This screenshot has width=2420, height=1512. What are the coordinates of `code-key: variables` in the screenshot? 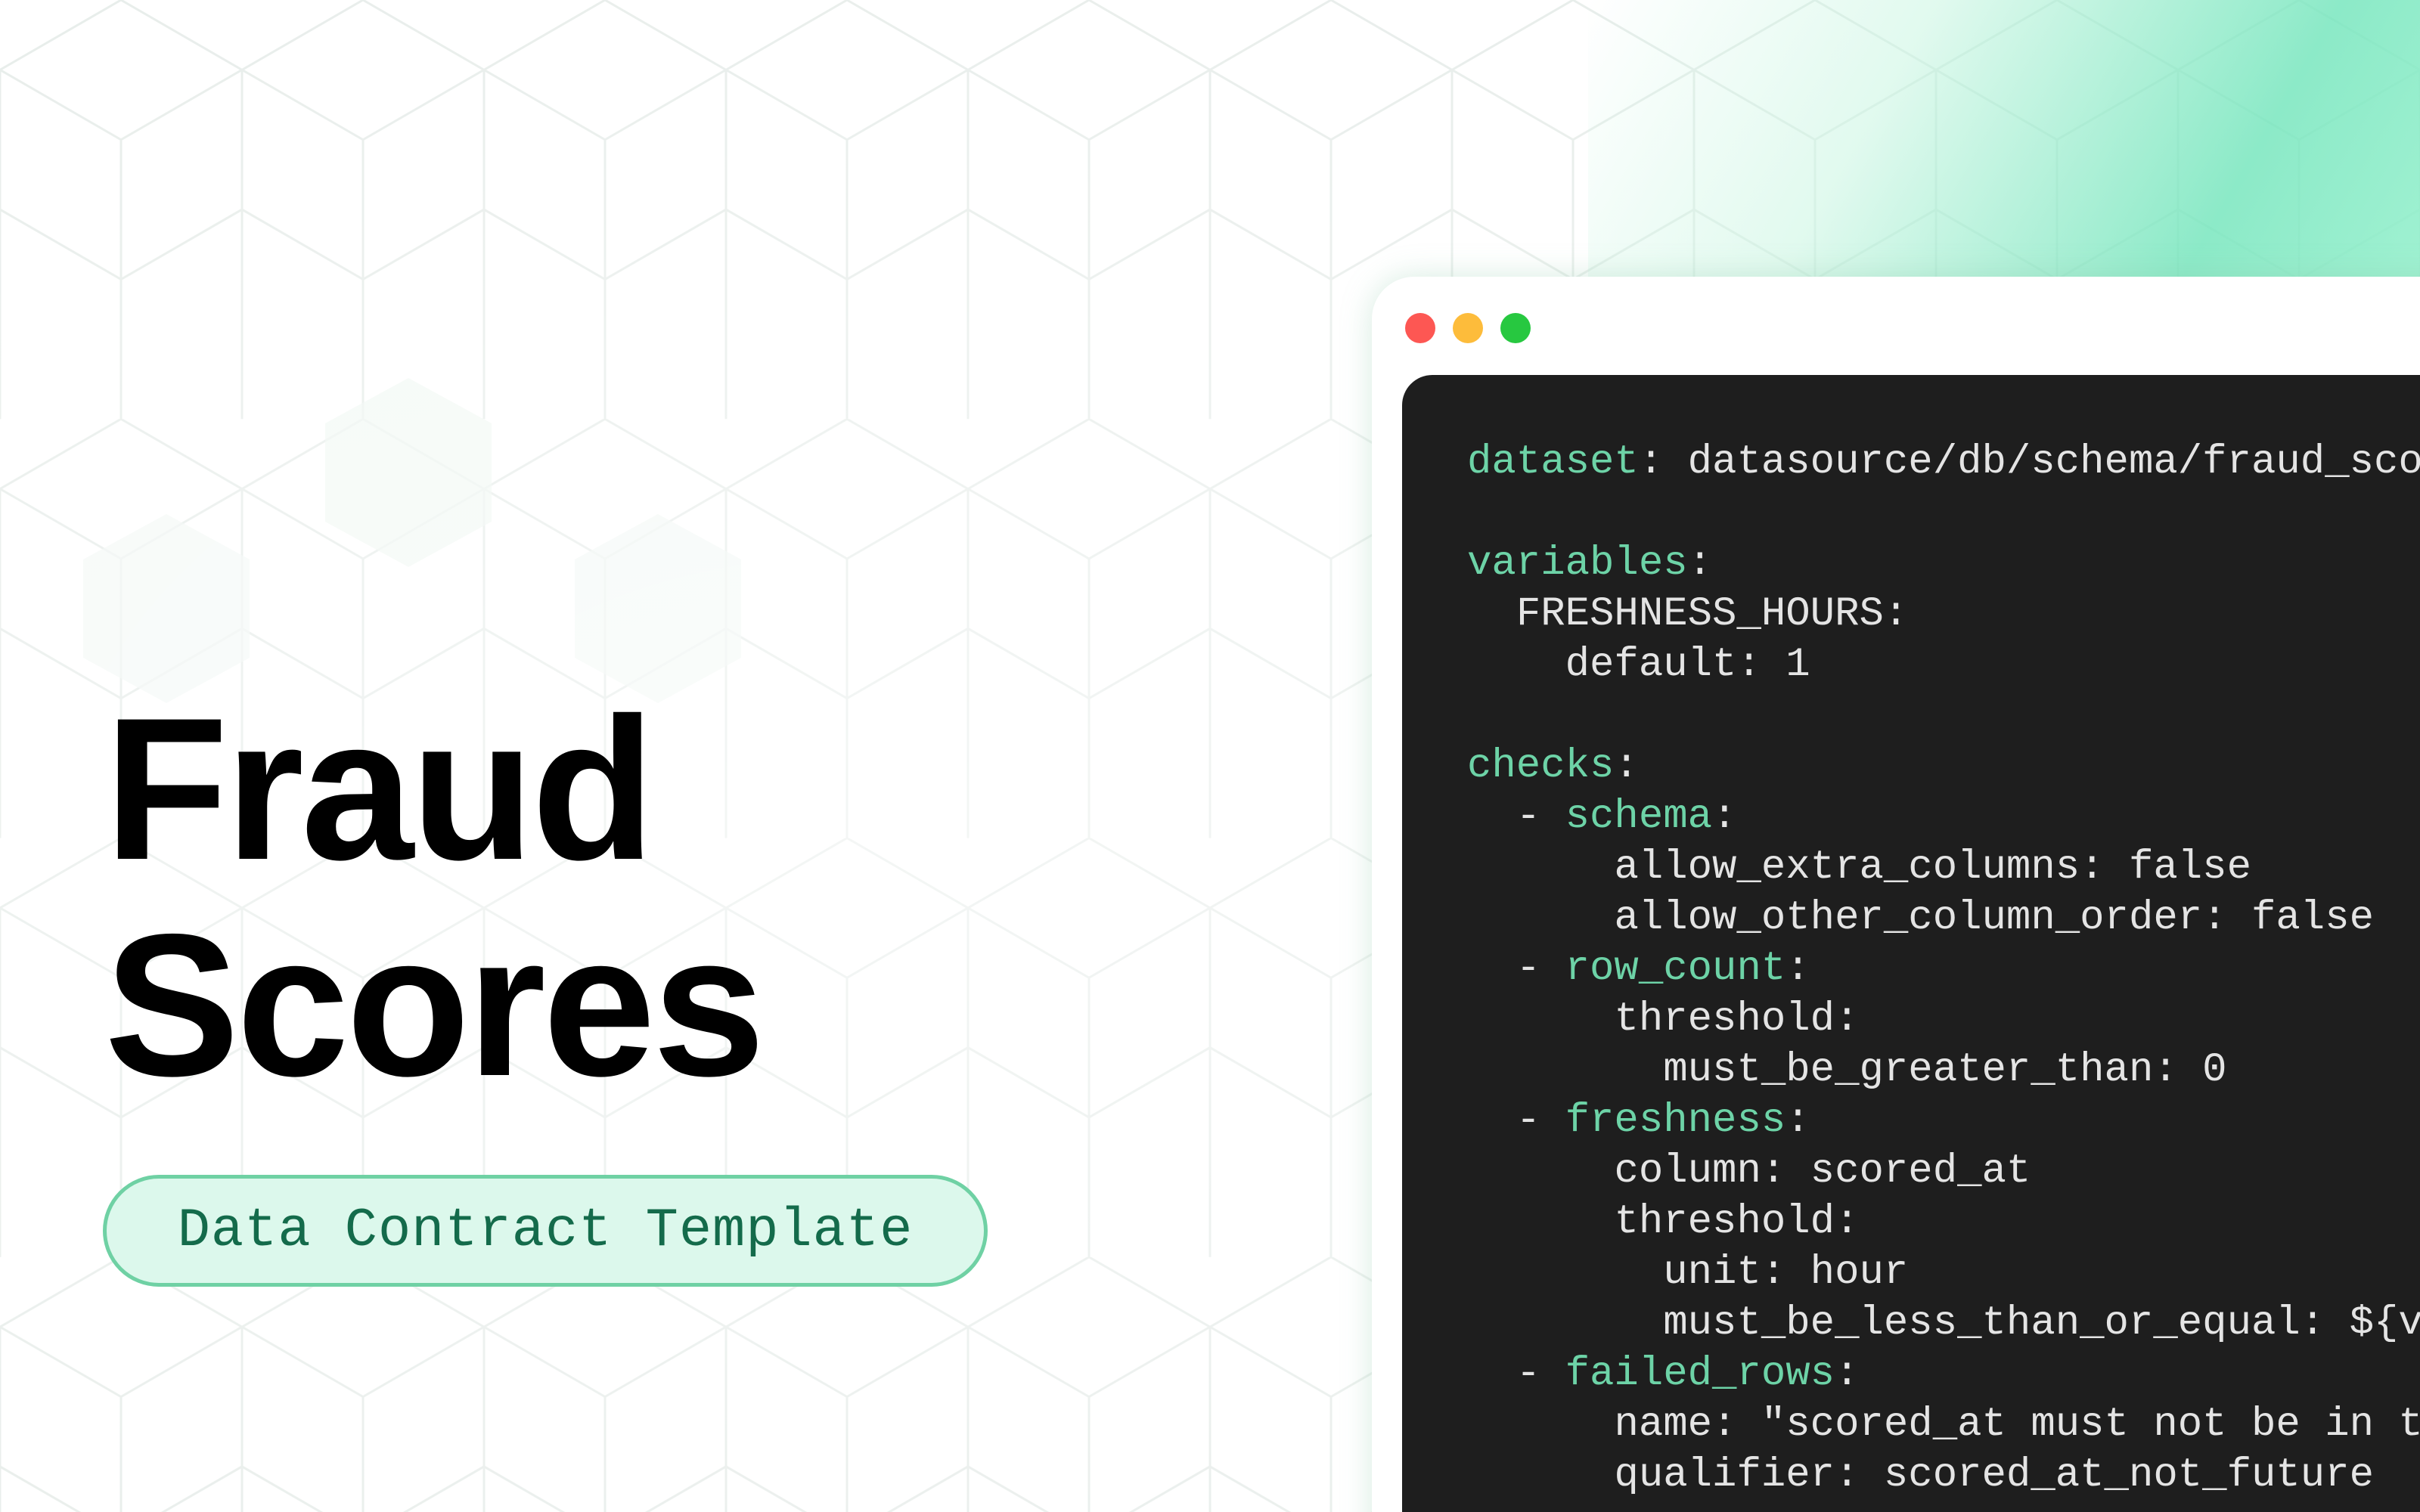 It's located at (1577, 564).